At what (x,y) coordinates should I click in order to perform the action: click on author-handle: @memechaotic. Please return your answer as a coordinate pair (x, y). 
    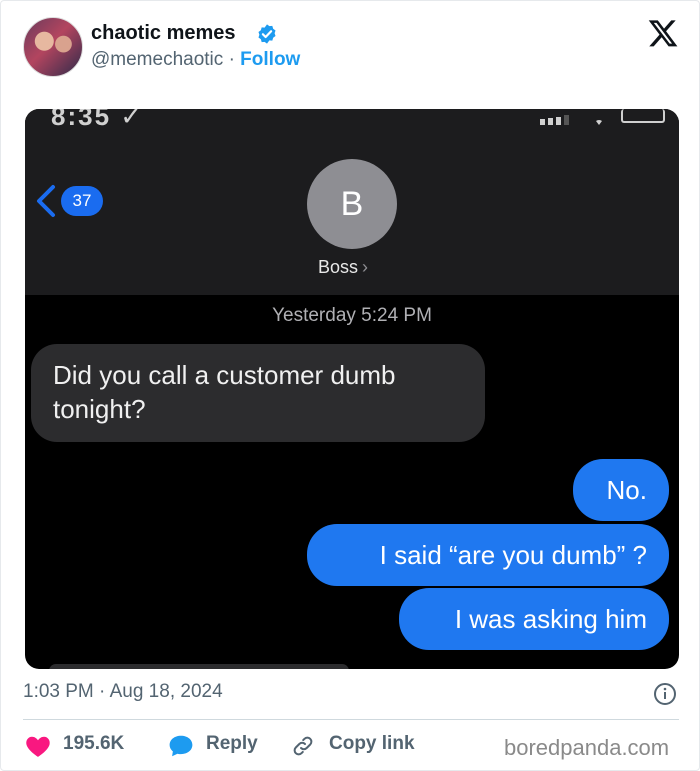
    Looking at the image, I should click on (157, 59).